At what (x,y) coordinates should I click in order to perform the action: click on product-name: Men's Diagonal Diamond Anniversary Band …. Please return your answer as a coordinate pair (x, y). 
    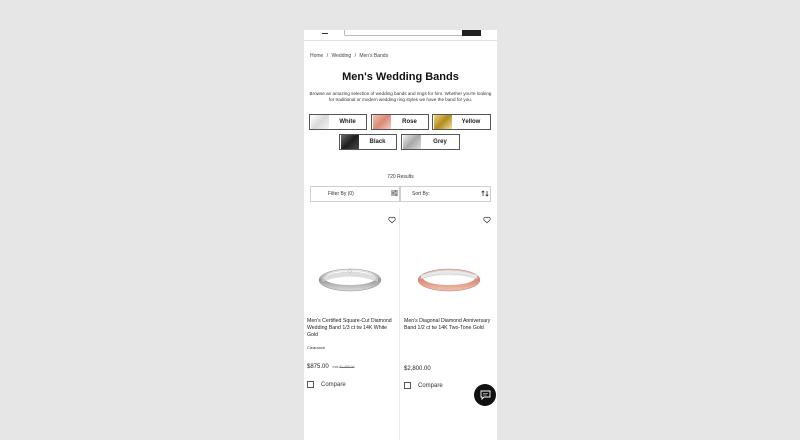
    Looking at the image, I should click on (449, 325).